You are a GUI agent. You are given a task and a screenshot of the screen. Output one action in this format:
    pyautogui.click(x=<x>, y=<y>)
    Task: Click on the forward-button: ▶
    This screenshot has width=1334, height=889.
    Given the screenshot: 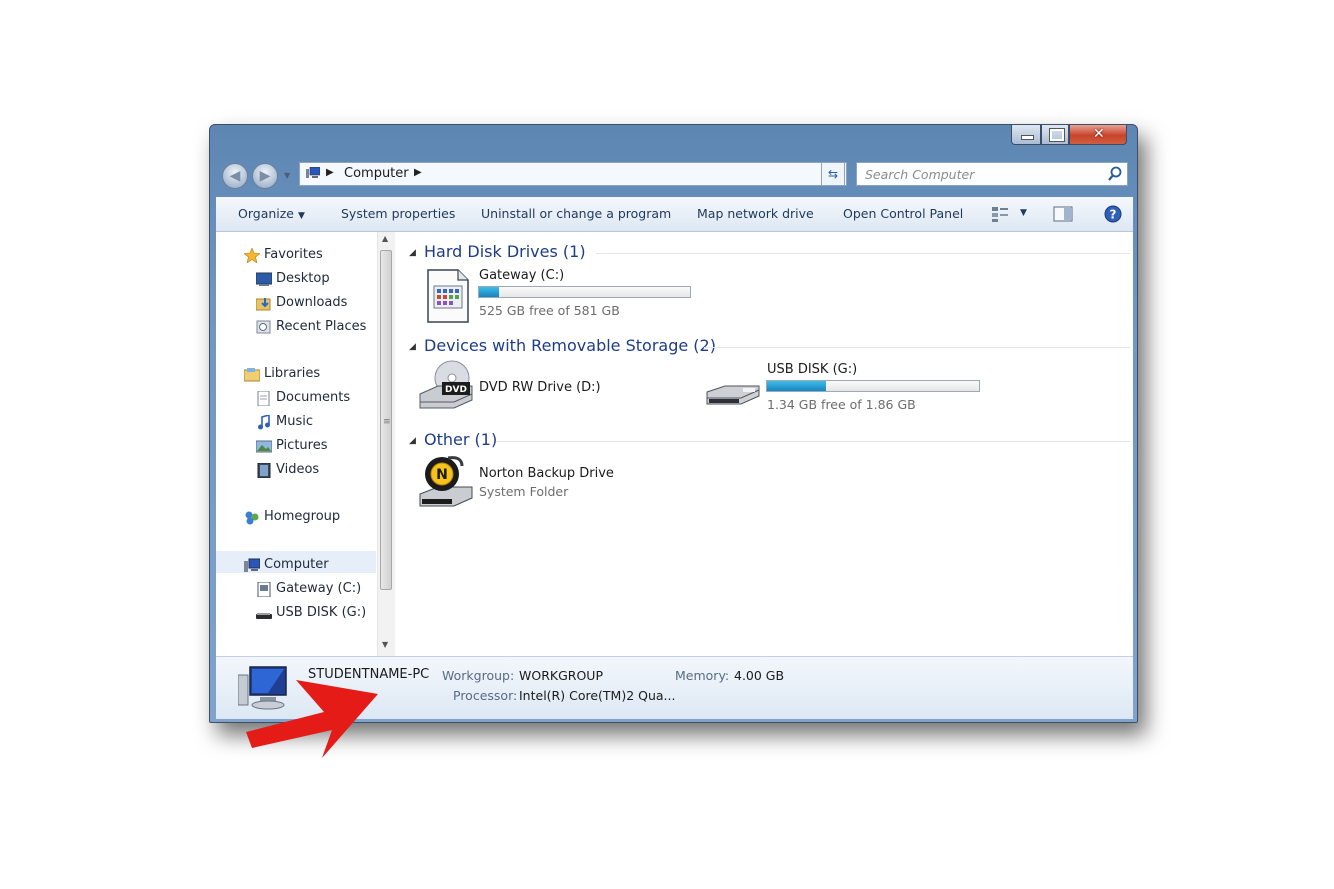 What is the action you would take?
    pyautogui.click(x=265, y=176)
    